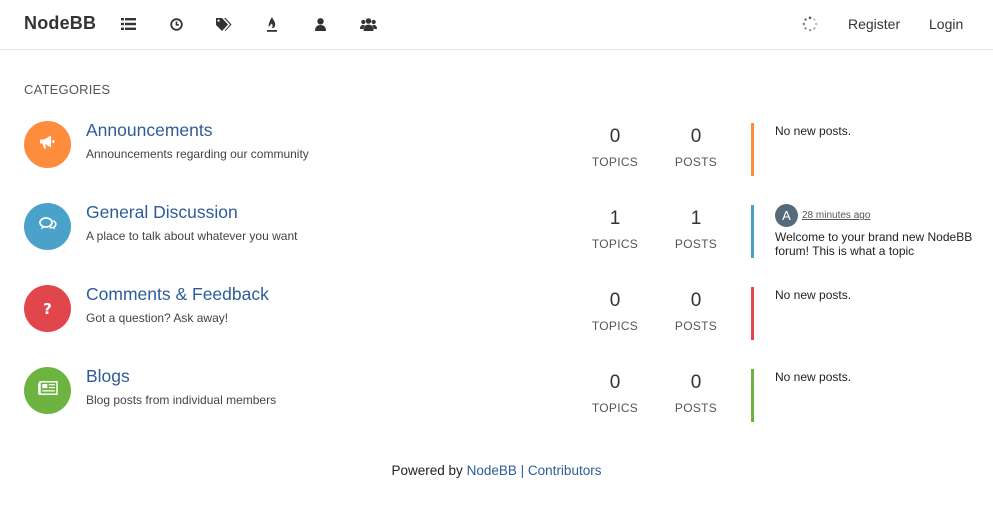 Image resolution: width=993 pixels, height=507 pixels. Describe the element at coordinates (786, 215) in the screenshot. I see `user-avatar: A` at that location.